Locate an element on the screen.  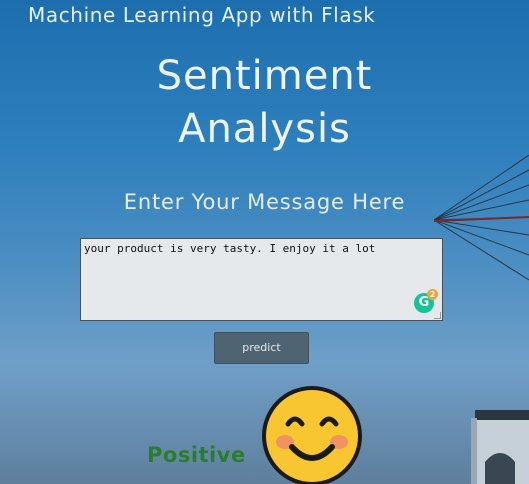
title-line-2: Analysis is located at coordinates (264, 129).